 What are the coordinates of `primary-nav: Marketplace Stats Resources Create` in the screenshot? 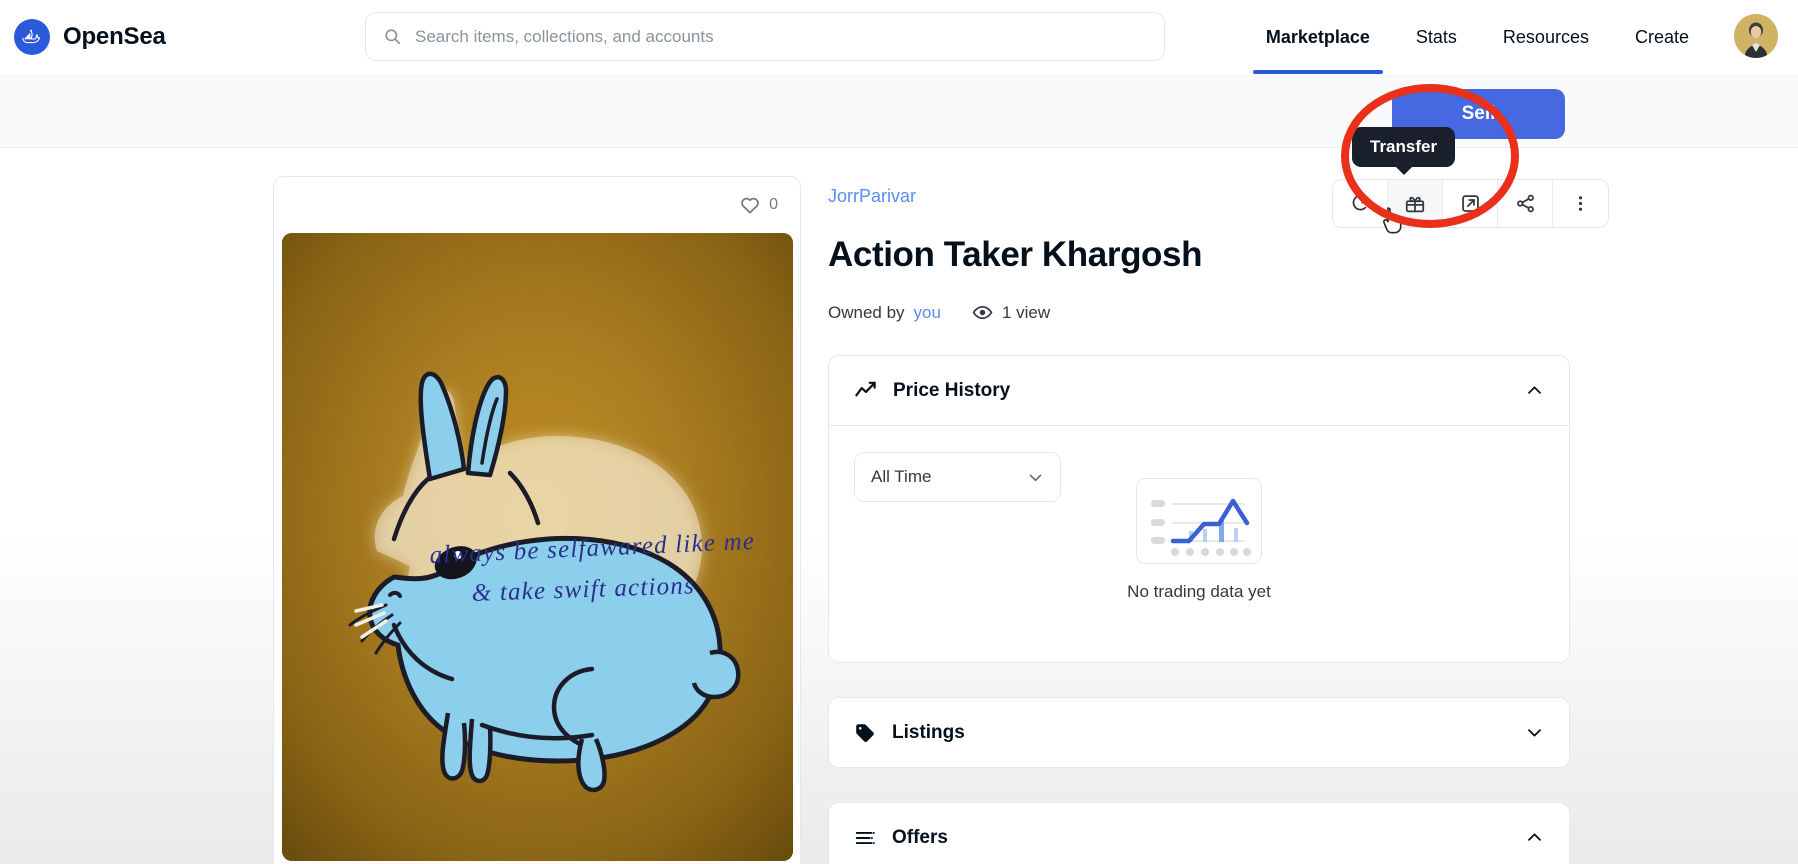 It's located at (1477, 37).